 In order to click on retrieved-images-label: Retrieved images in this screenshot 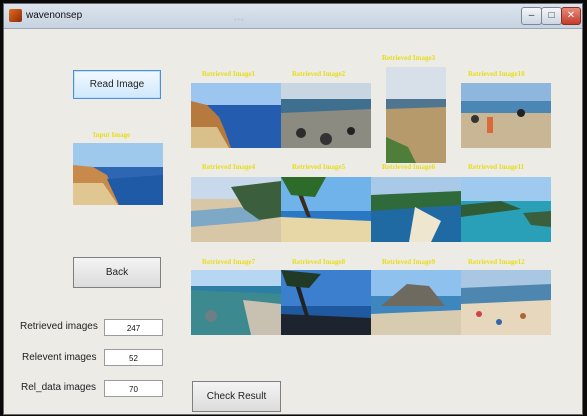, I will do `click(59, 326)`.